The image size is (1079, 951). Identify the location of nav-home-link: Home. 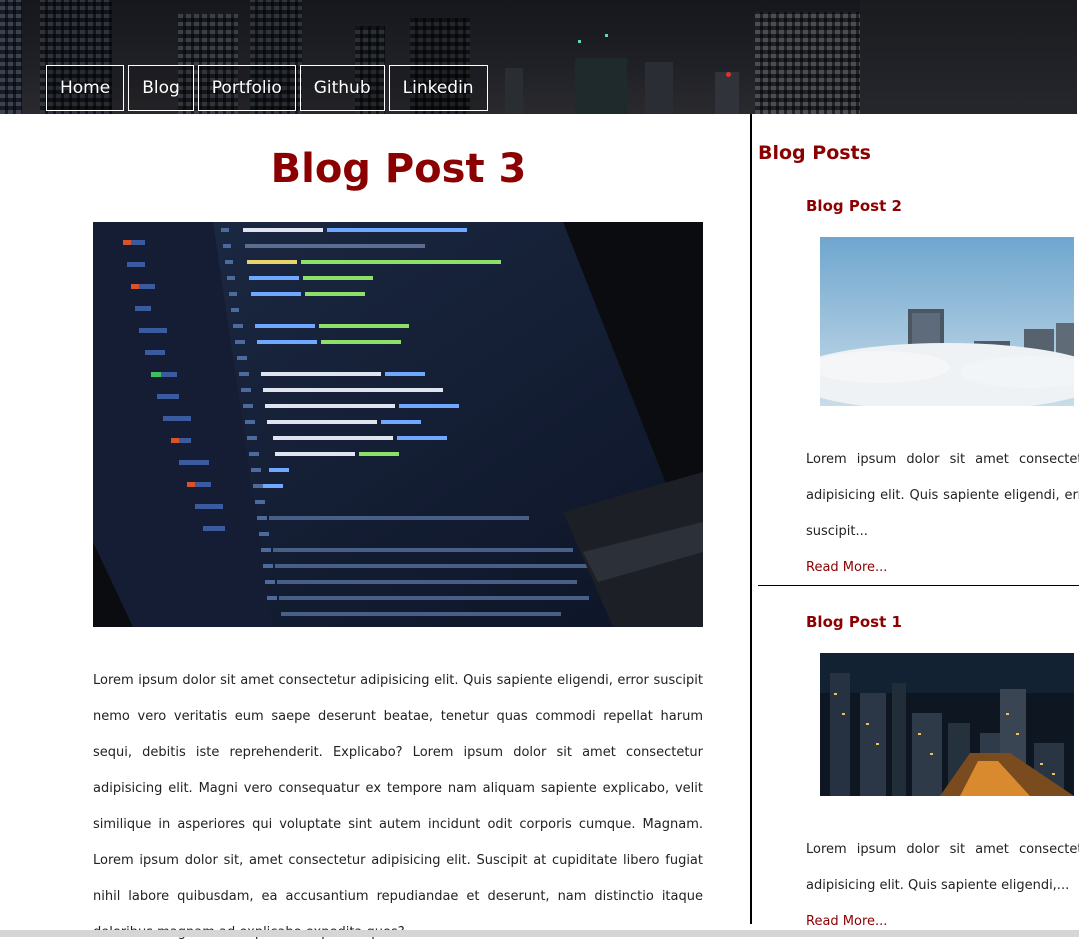
(85, 88).